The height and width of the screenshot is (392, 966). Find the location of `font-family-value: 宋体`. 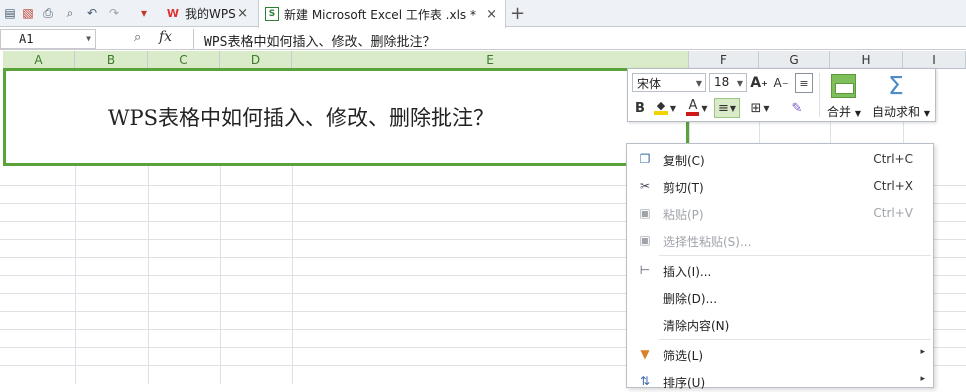

font-family-value: 宋体 is located at coordinates (649, 84).